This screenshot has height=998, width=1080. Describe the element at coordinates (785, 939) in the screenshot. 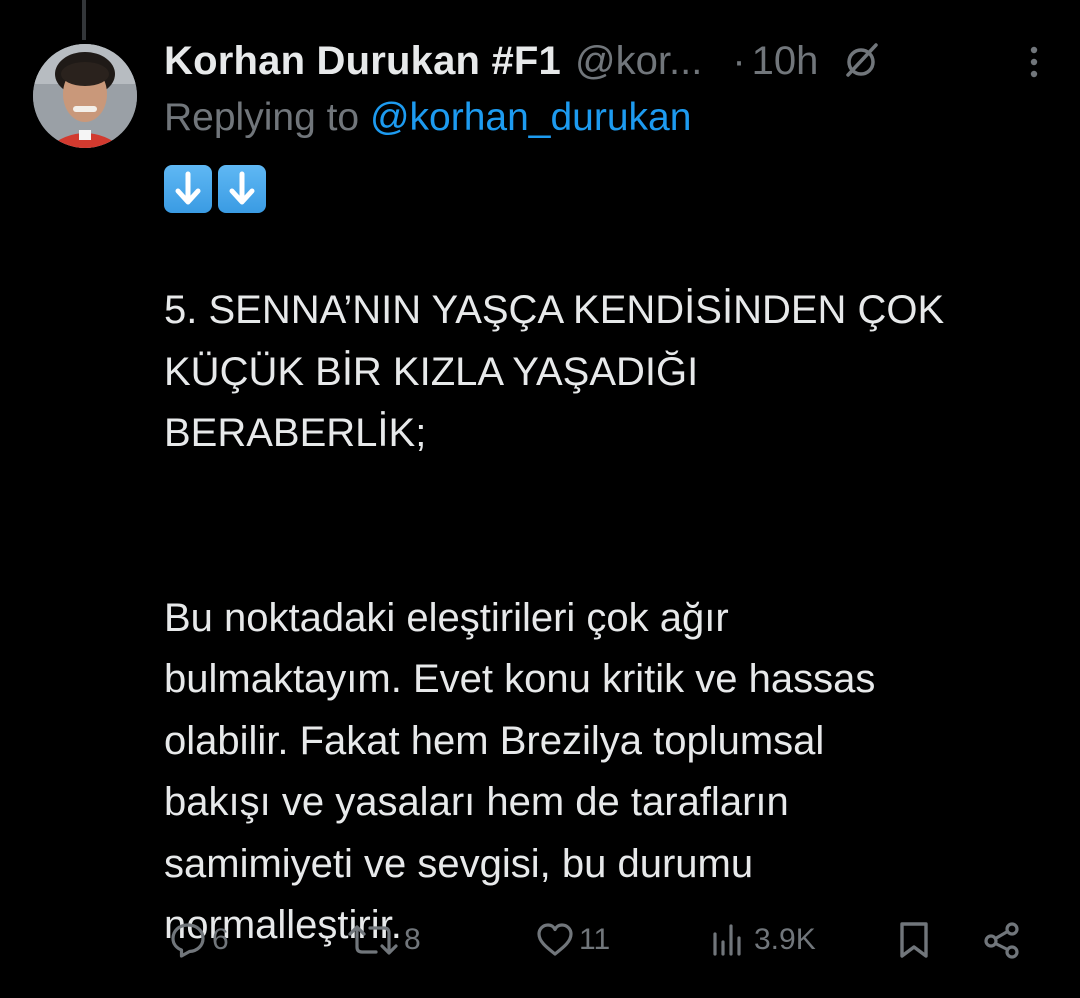

I see `views-count: 3.9K` at that location.